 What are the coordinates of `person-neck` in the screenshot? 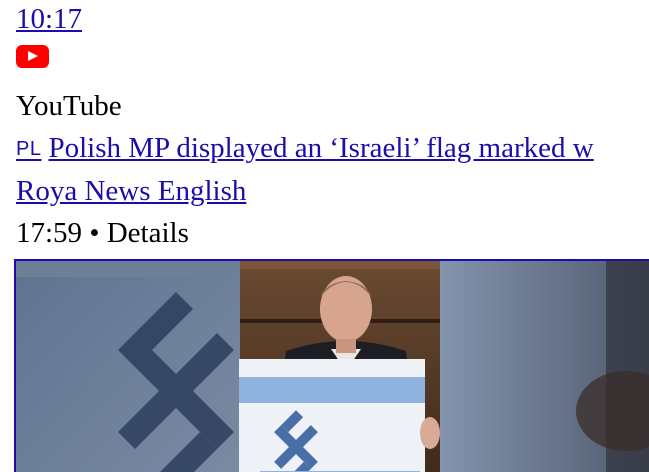 It's located at (346, 346).